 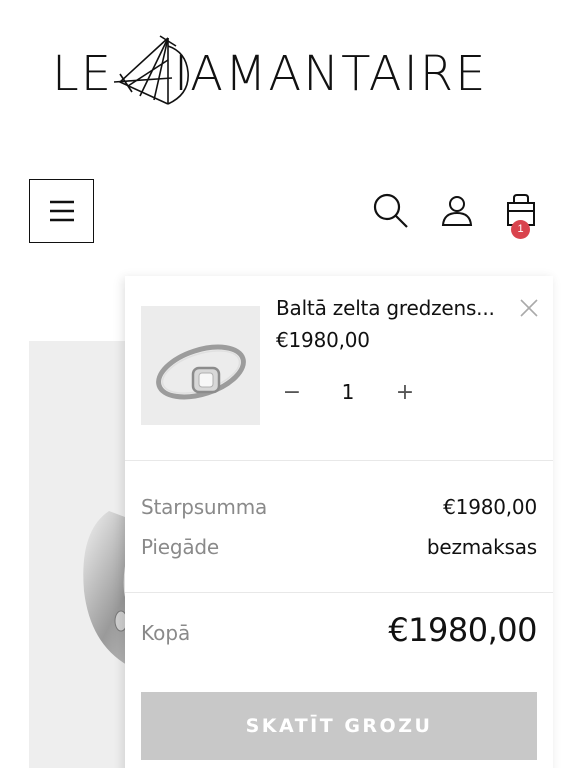 I want to click on user-icon, so click(x=457, y=210).